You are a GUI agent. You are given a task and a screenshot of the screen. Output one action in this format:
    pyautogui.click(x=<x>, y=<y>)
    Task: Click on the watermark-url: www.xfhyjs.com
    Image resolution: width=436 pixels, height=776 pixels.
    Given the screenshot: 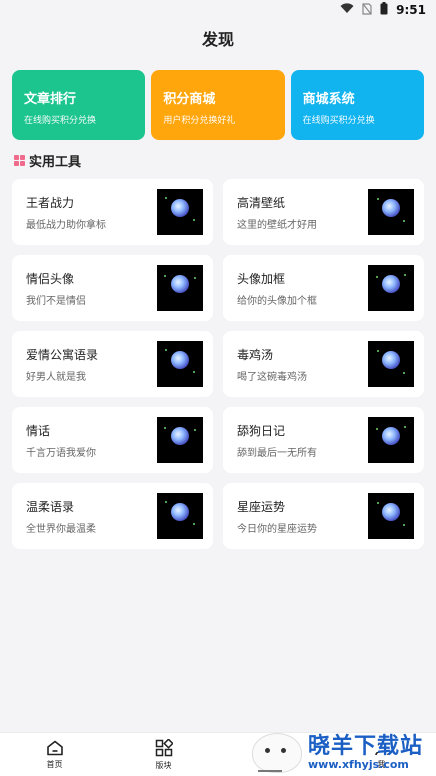 What is the action you would take?
    pyautogui.click(x=358, y=764)
    